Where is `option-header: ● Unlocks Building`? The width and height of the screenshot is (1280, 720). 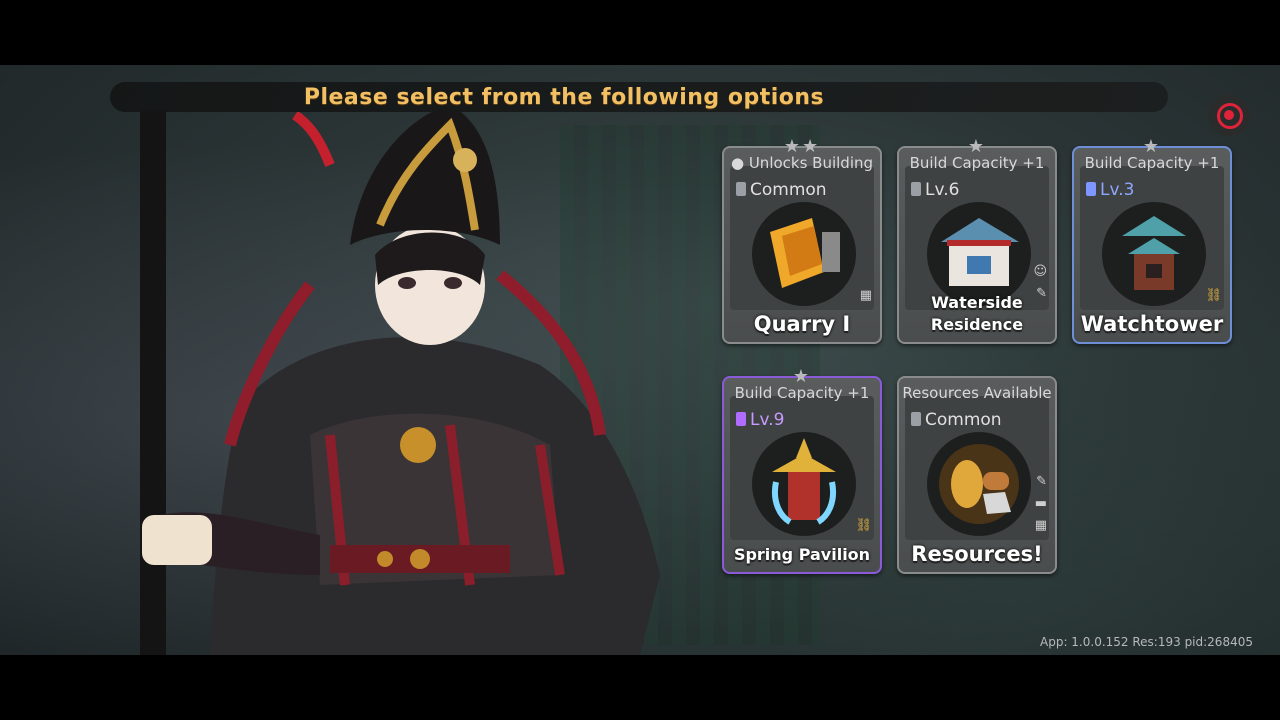
option-header: ● Unlocks Building is located at coordinates (802, 163).